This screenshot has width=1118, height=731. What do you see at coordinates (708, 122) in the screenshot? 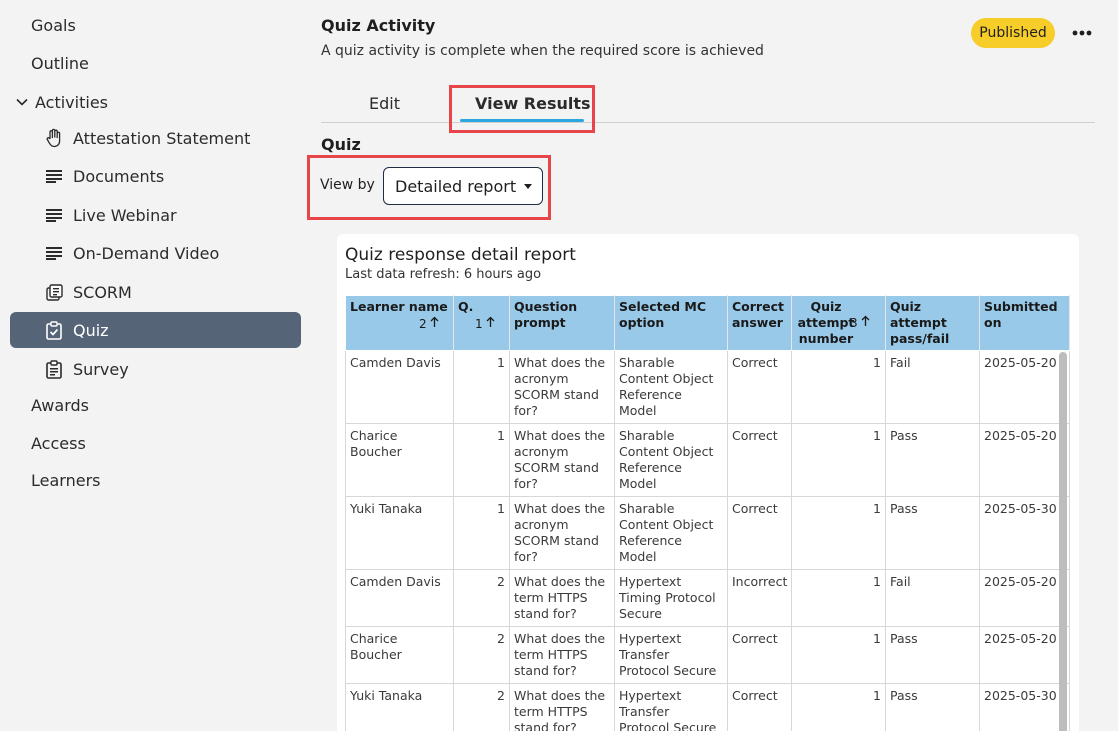
I see `tabs-divider` at bounding box center [708, 122].